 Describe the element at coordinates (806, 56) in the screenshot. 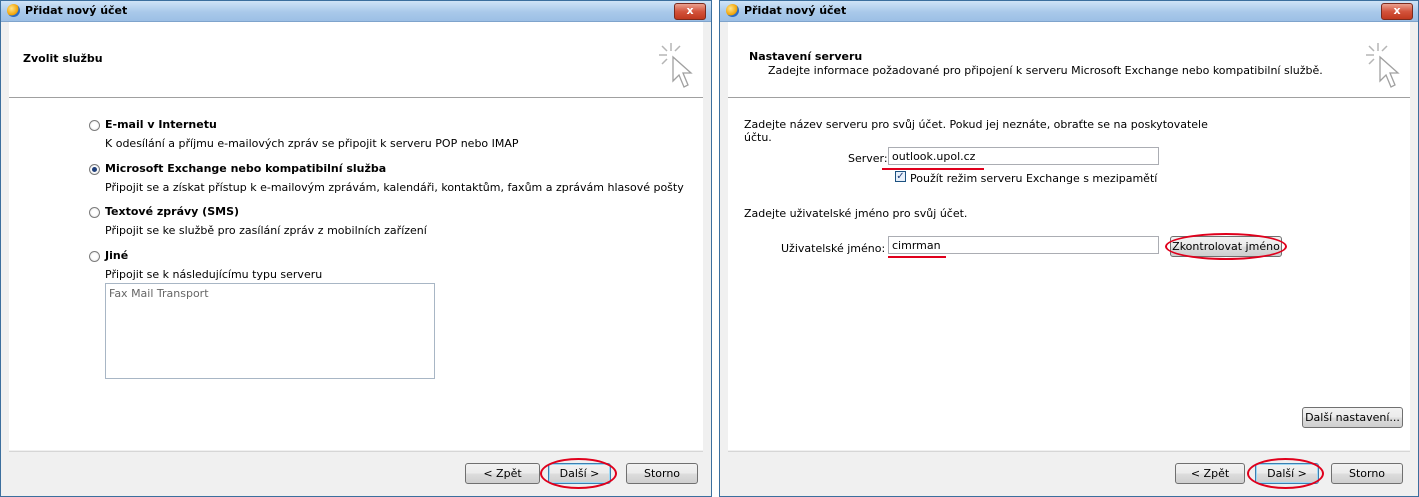

I see `page-title: Nastavení serveru` at that location.